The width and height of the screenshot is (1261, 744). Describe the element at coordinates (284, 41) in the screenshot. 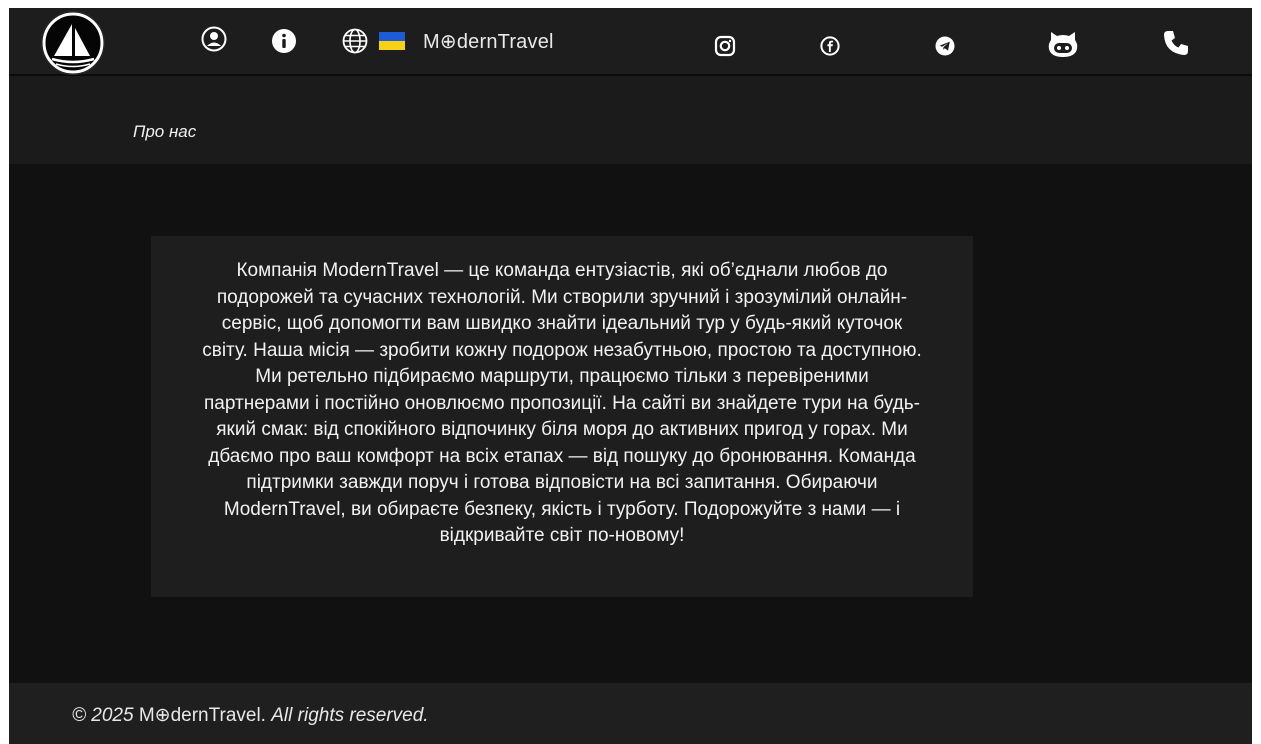

I see `info-icon` at that location.